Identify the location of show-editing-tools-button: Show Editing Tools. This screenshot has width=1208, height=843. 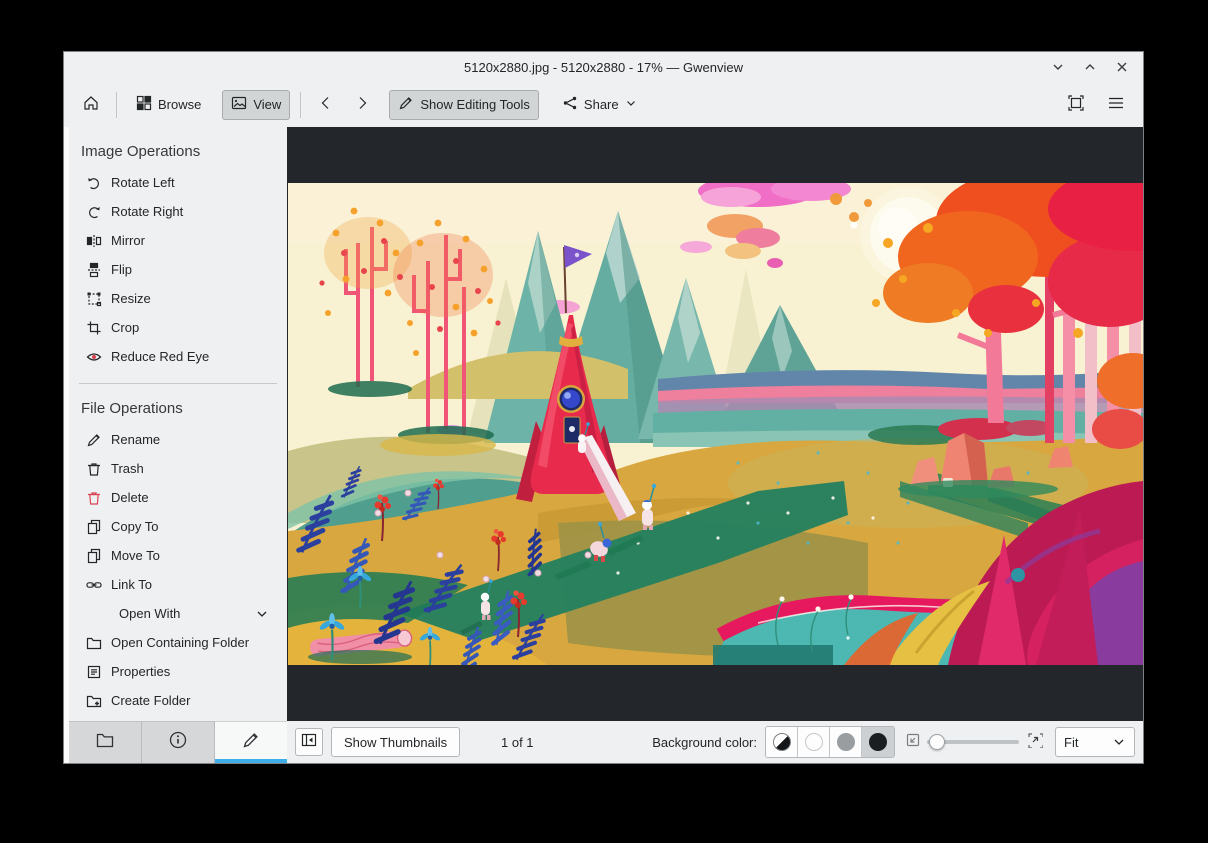
(464, 104).